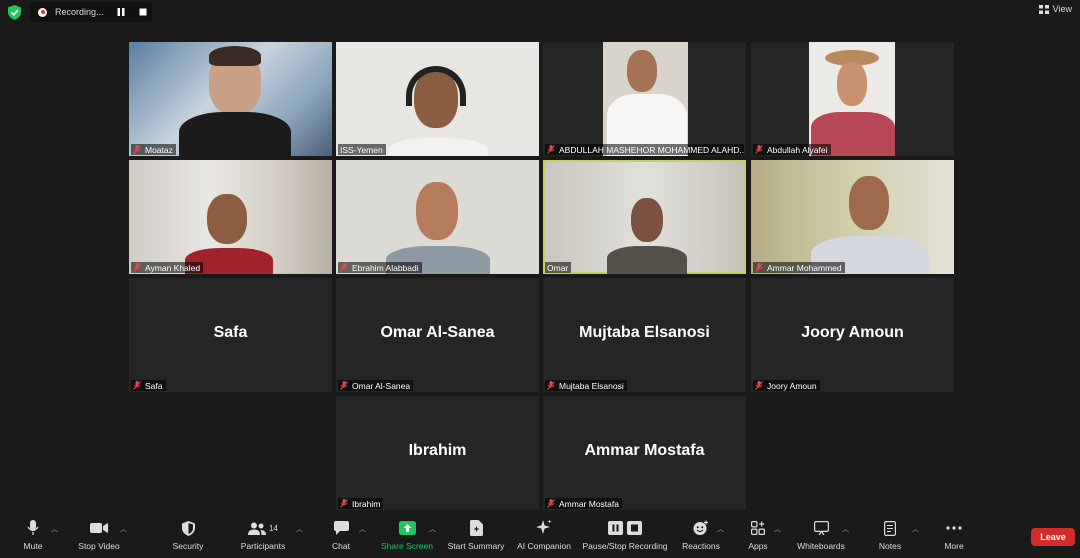  I want to click on participant-tile: Joory Amoun Joory Amoun, so click(852, 335).